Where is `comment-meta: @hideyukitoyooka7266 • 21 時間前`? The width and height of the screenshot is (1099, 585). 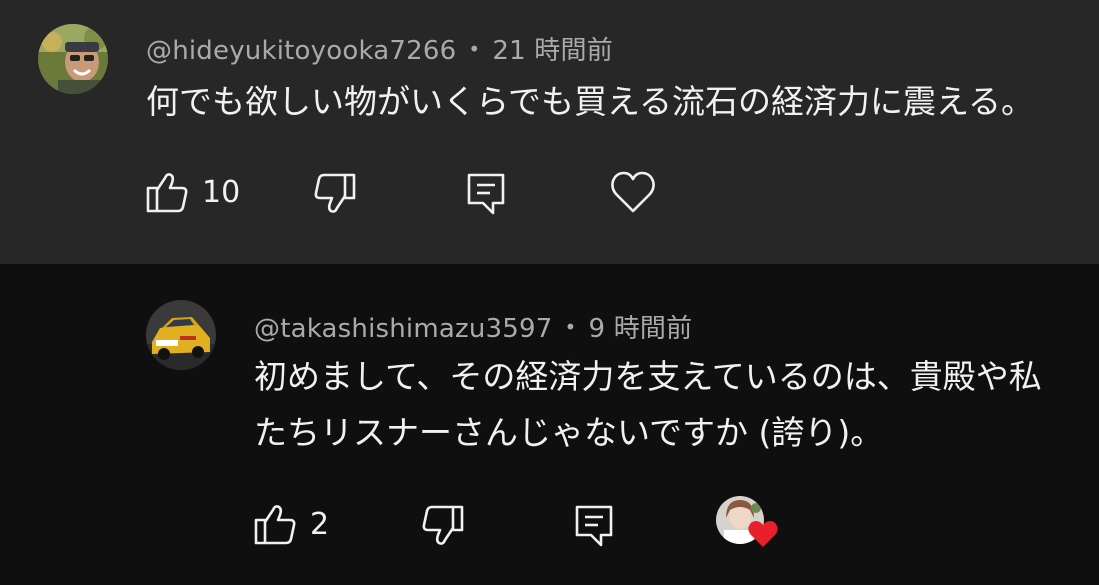 comment-meta: @hideyukitoyooka7266 • 21 時間前 is located at coordinates (379, 48).